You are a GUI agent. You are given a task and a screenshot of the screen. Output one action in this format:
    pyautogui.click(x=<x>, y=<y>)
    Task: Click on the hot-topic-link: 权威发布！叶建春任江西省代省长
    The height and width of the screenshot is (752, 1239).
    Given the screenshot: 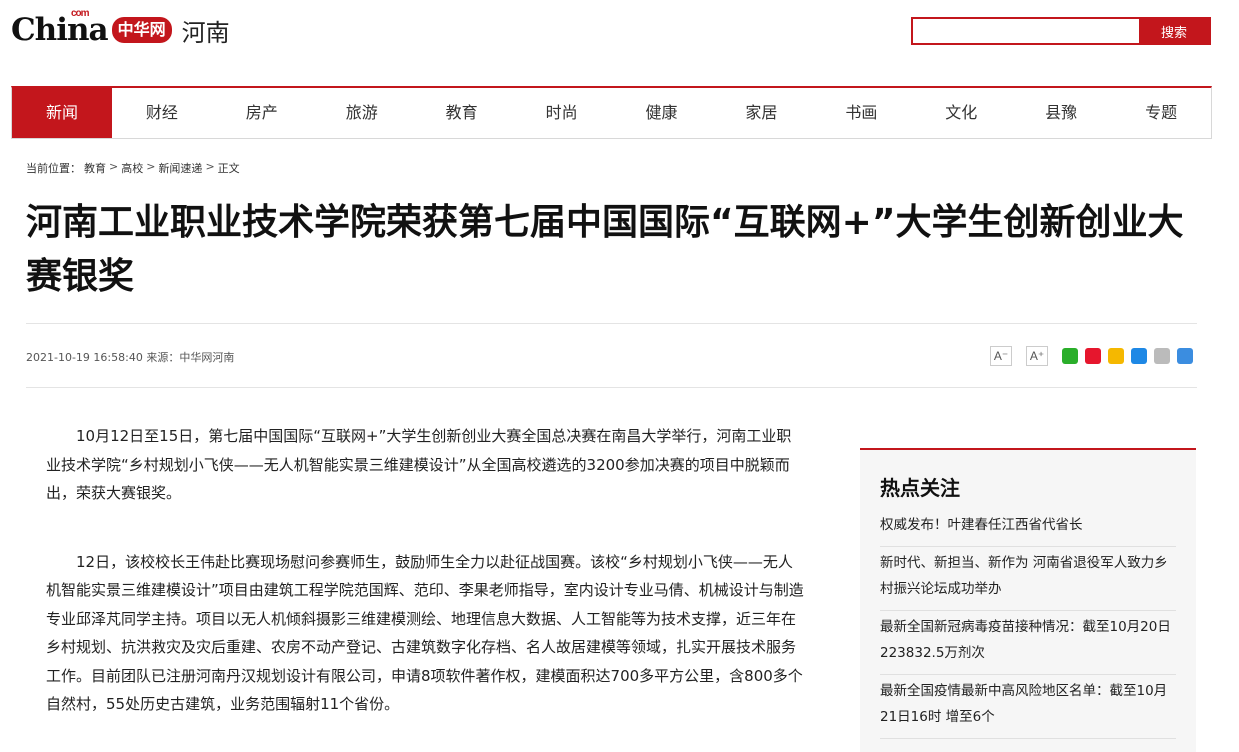 What is the action you would take?
    pyautogui.click(x=1028, y=528)
    